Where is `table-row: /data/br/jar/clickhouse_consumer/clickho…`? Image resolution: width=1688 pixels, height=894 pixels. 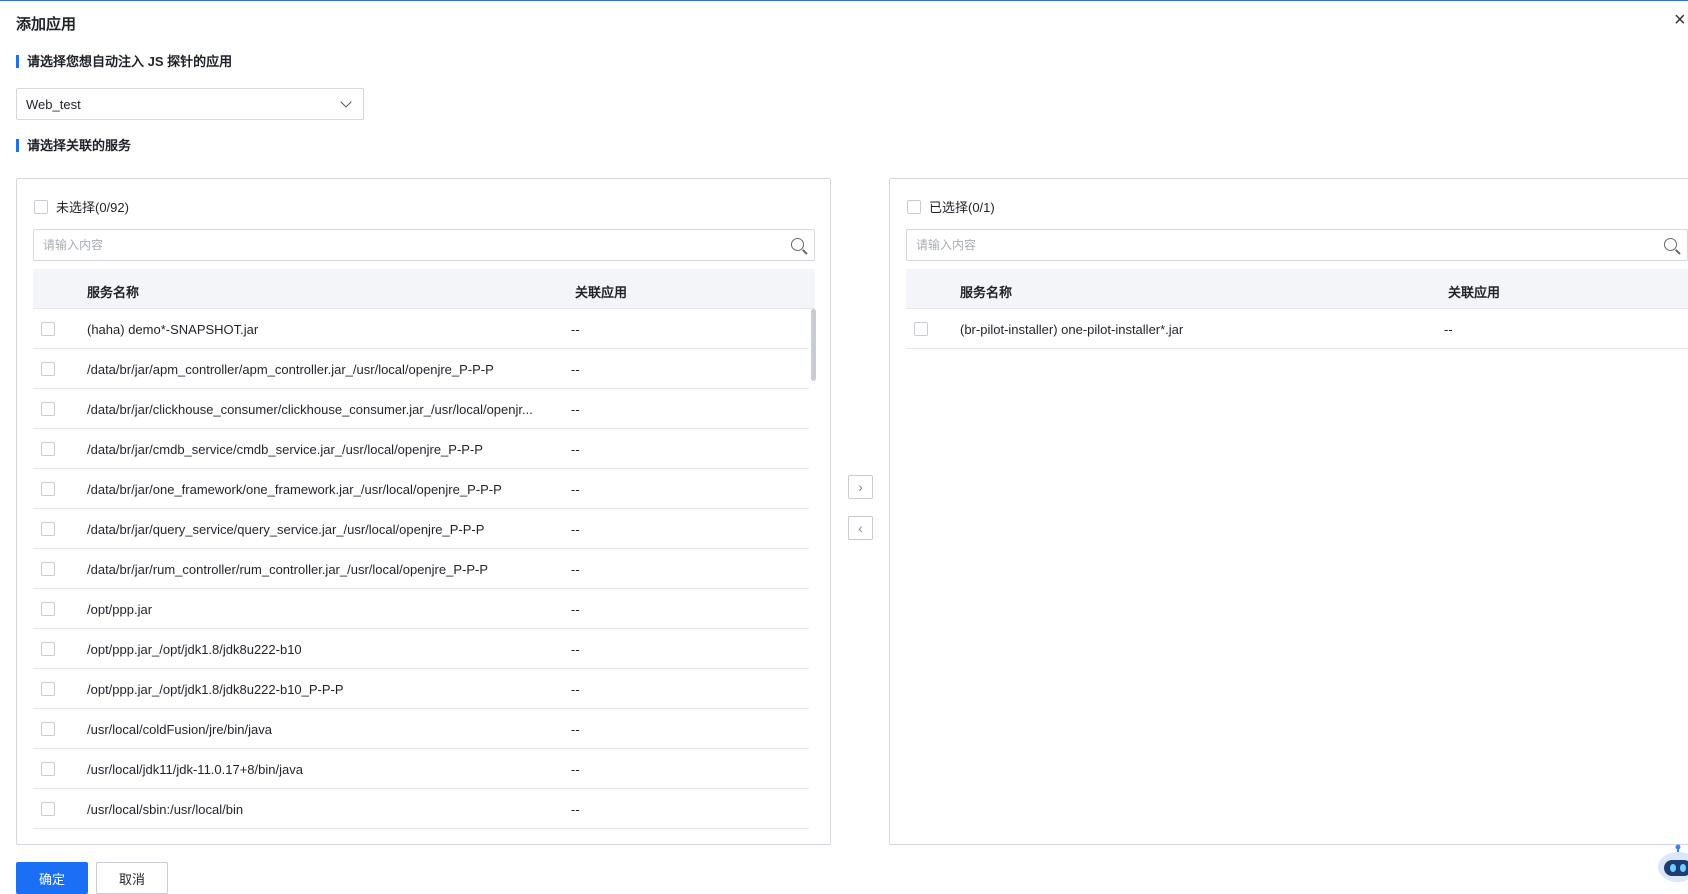
table-row: /data/br/jar/clickhouse_consumer/clickho… is located at coordinates (421, 409).